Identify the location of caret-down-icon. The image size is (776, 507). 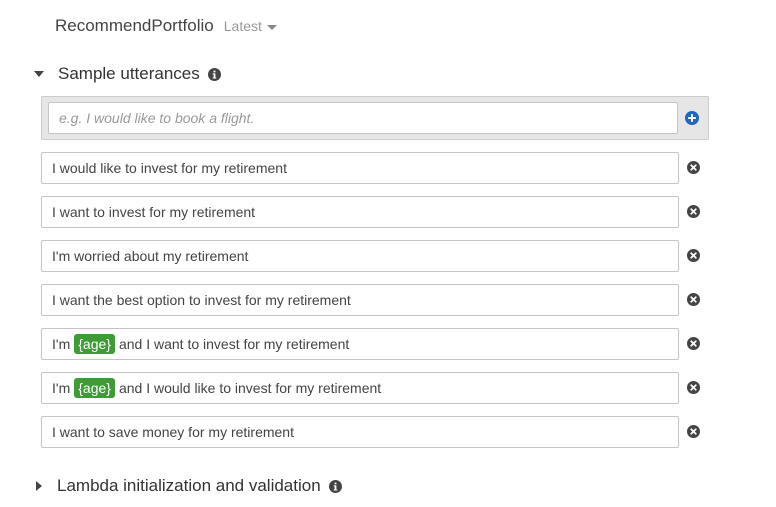
(39, 74).